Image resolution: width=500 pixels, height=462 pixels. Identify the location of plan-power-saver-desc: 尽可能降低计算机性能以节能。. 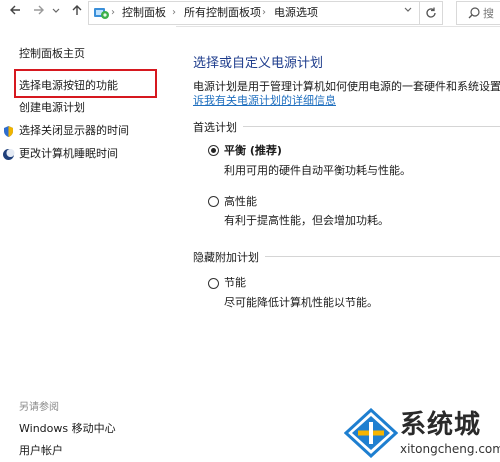
(301, 302).